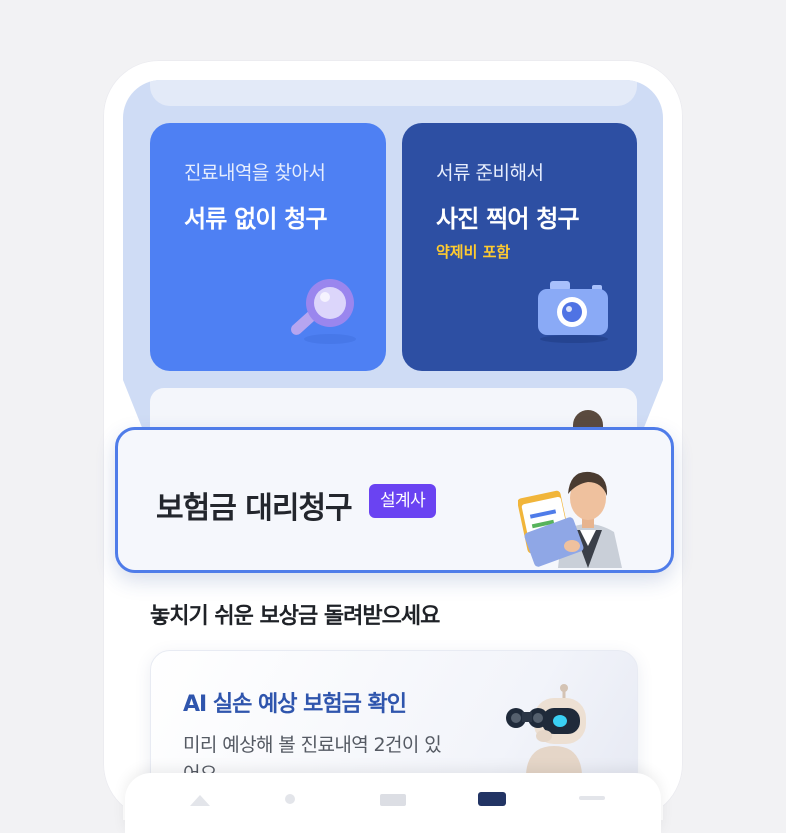 The width and height of the screenshot is (786, 833). Describe the element at coordinates (255, 173) in the screenshot. I see `card-subtitle: 진료내역을 찾아서` at that location.